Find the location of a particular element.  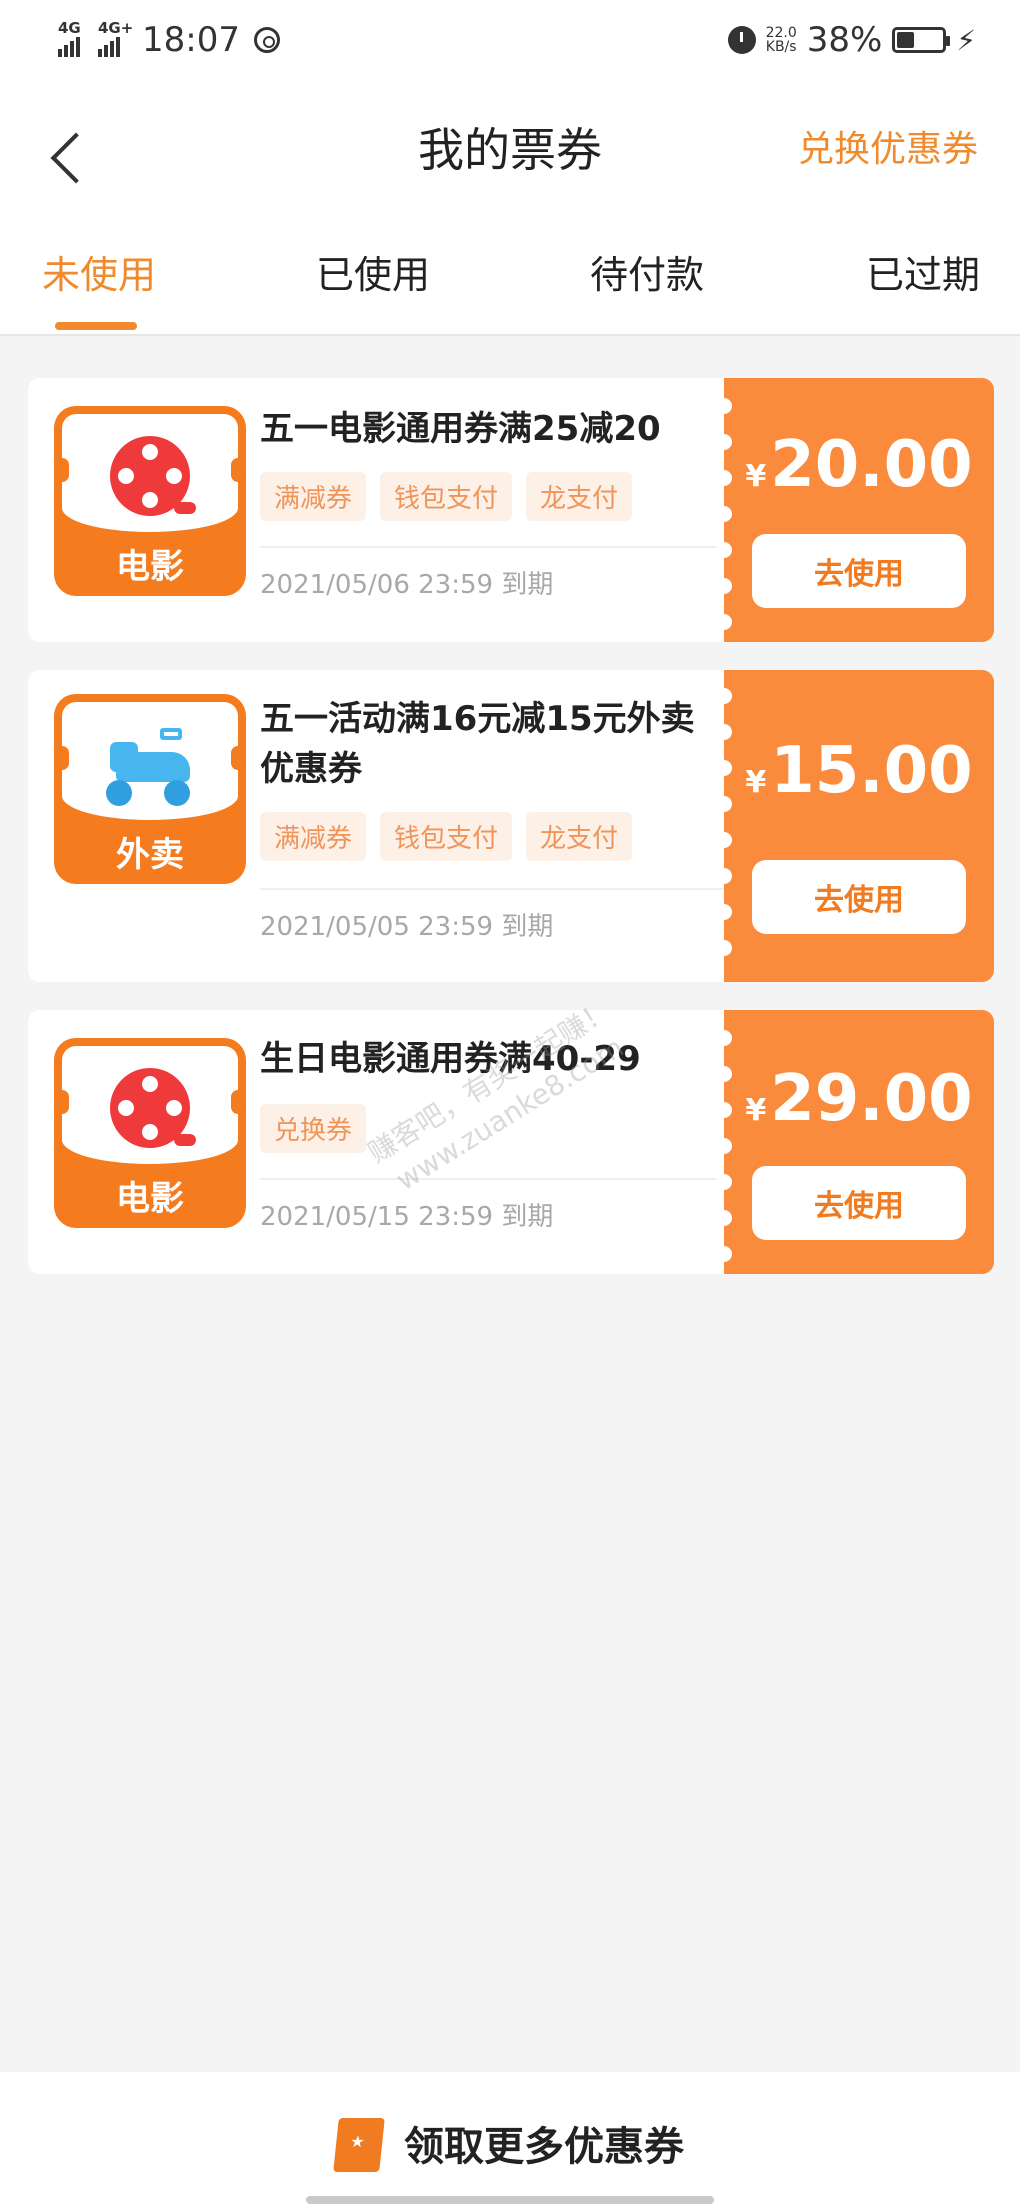

signal-2-icon: 4G+ is located at coordinates (115, 38).